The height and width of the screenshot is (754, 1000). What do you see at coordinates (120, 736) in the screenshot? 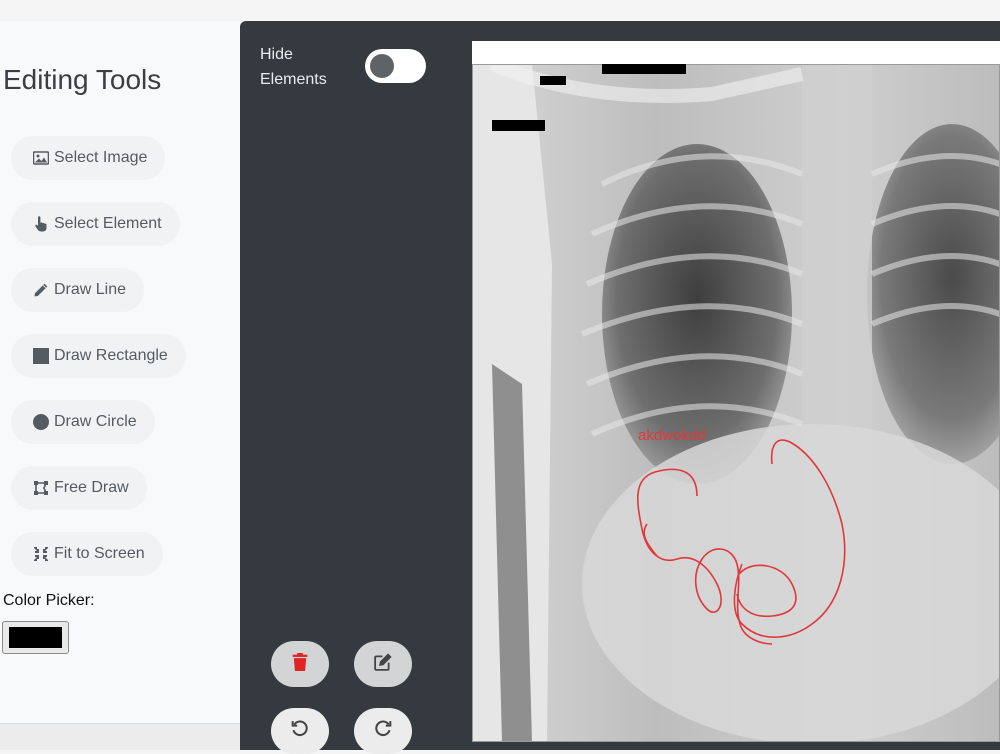
I see `panel-footer` at bounding box center [120, 736].